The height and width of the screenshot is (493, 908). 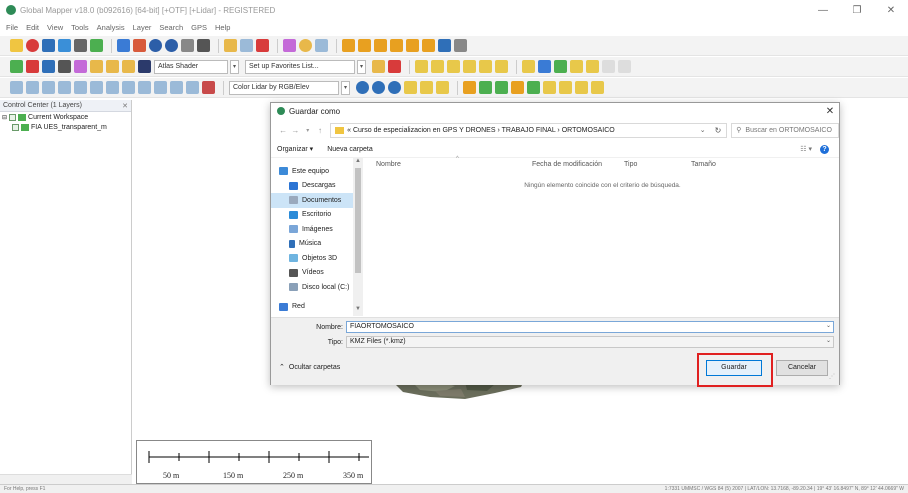 I want to click on collapse-icon: ⊟, so click(x=4, y=117).